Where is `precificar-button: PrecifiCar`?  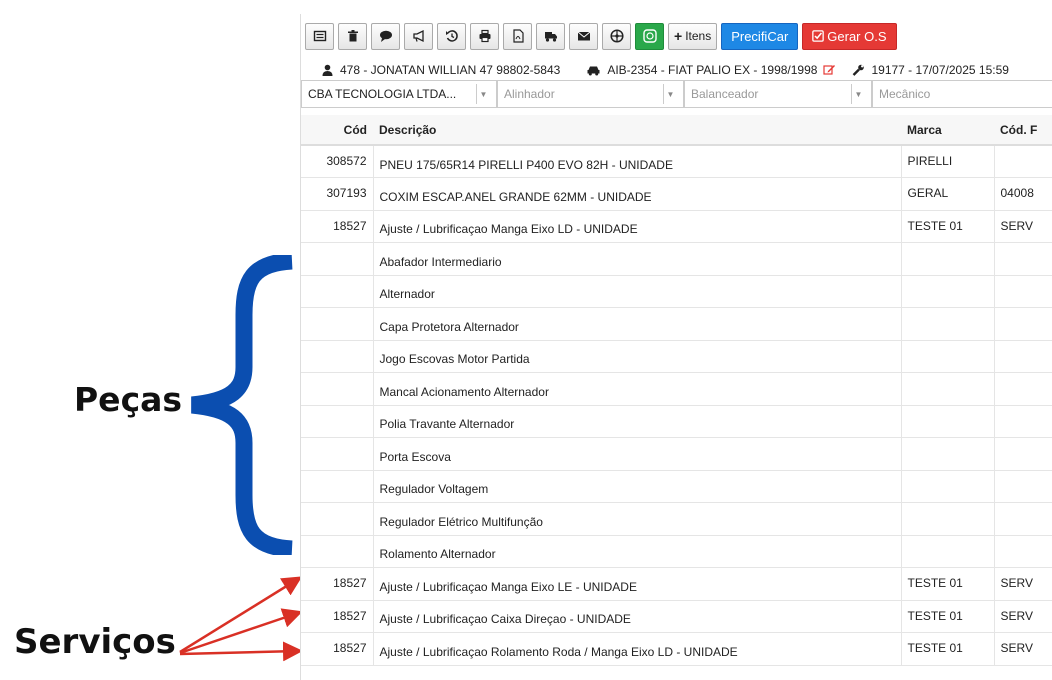
precificar-button: PrecifiCar is located at coordinates (760, 36).